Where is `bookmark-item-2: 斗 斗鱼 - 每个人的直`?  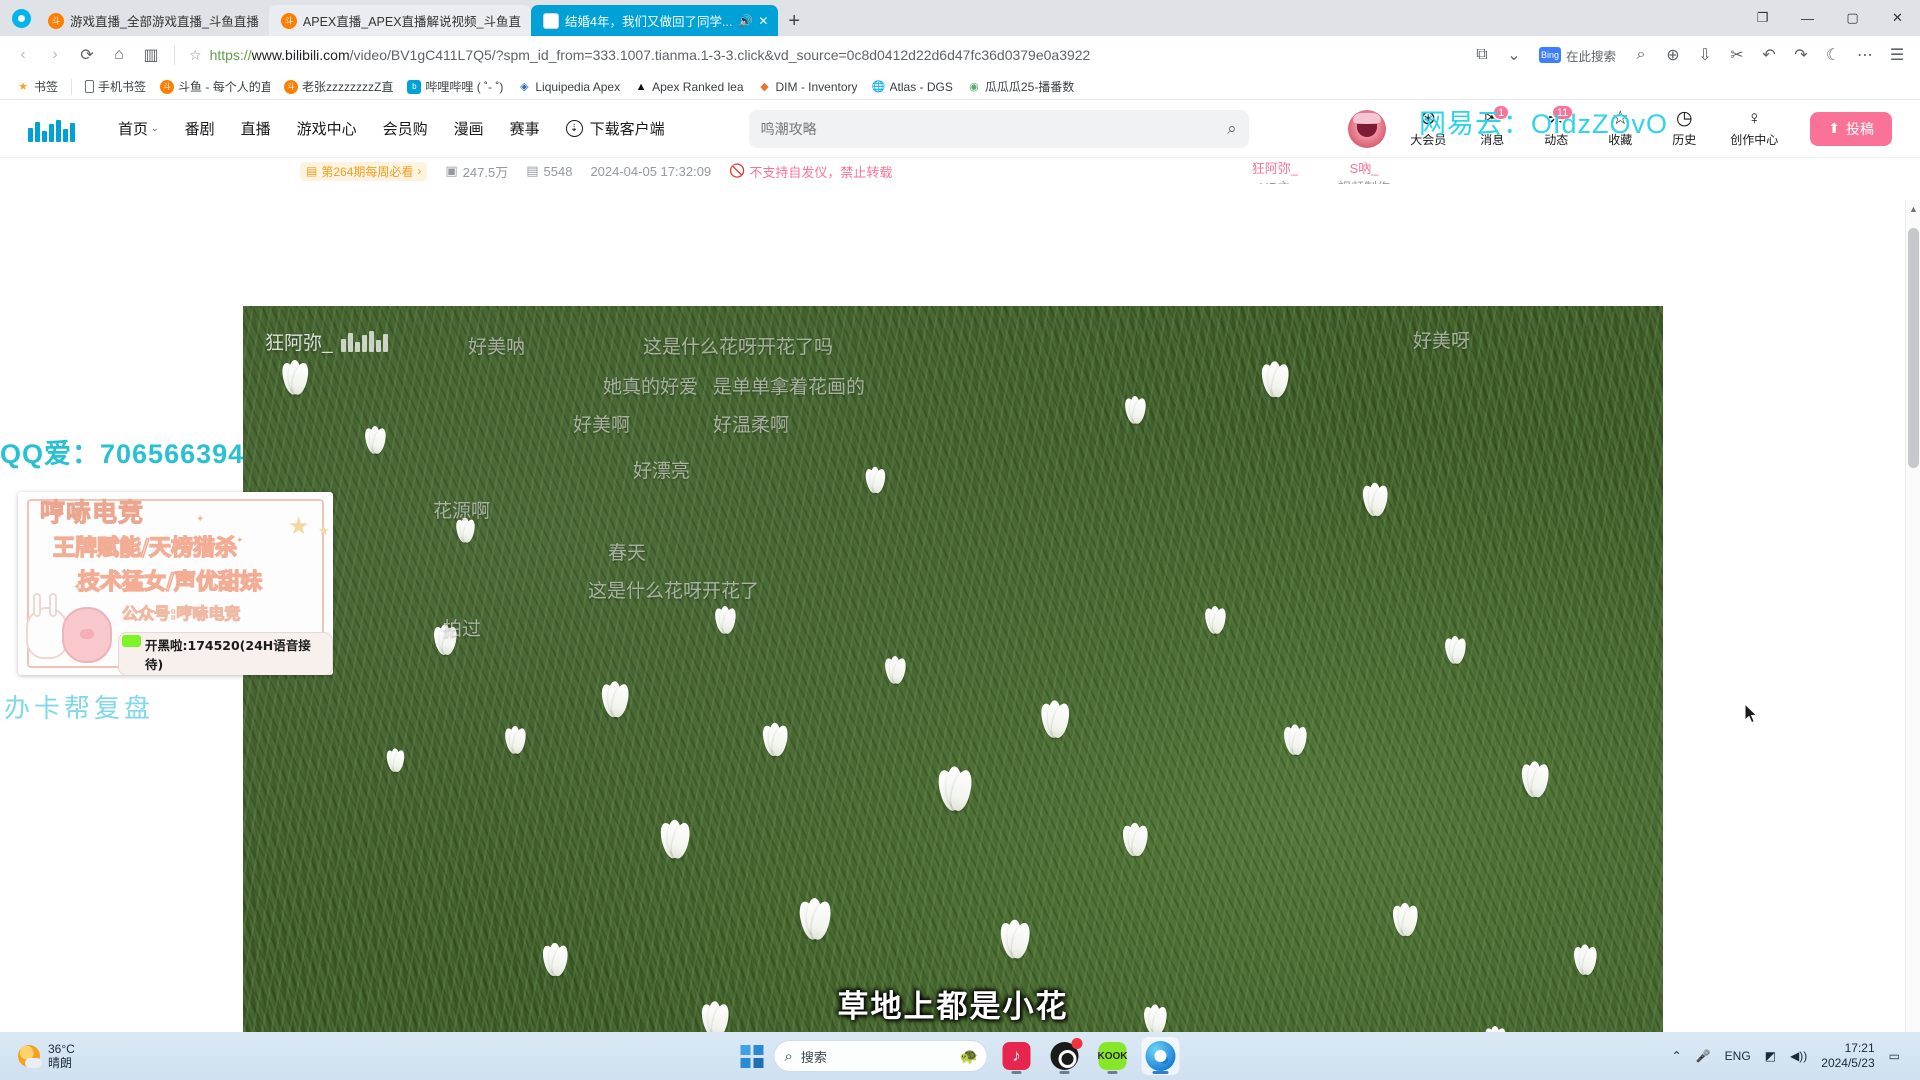
bookmark-item-2: 斗 斗鱼 - 每个人的直 is located at coordinates (215, 86).